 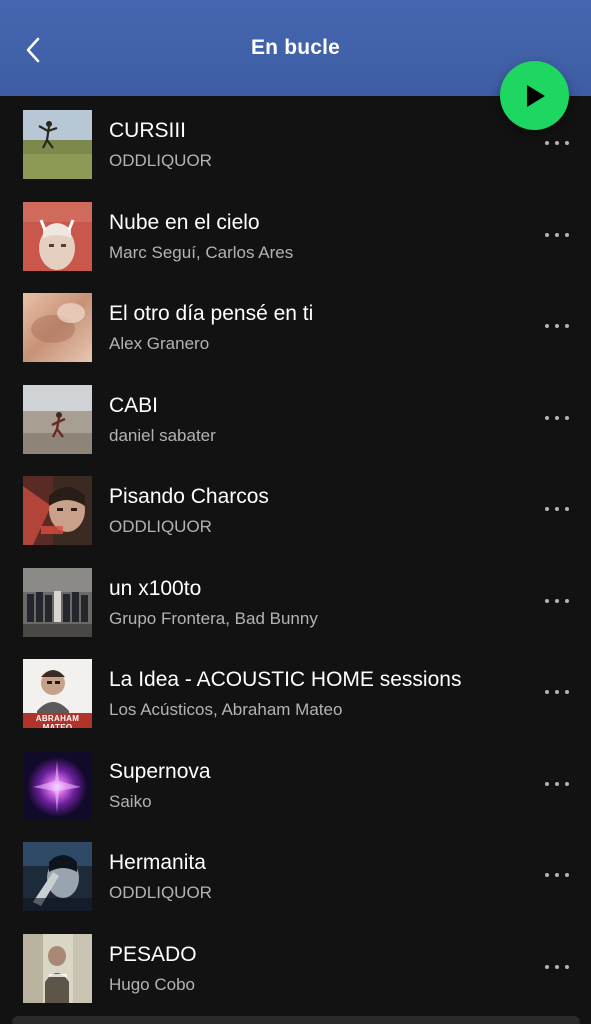 I want to click on track-title: CURSIII, so click(x=148, y=130).